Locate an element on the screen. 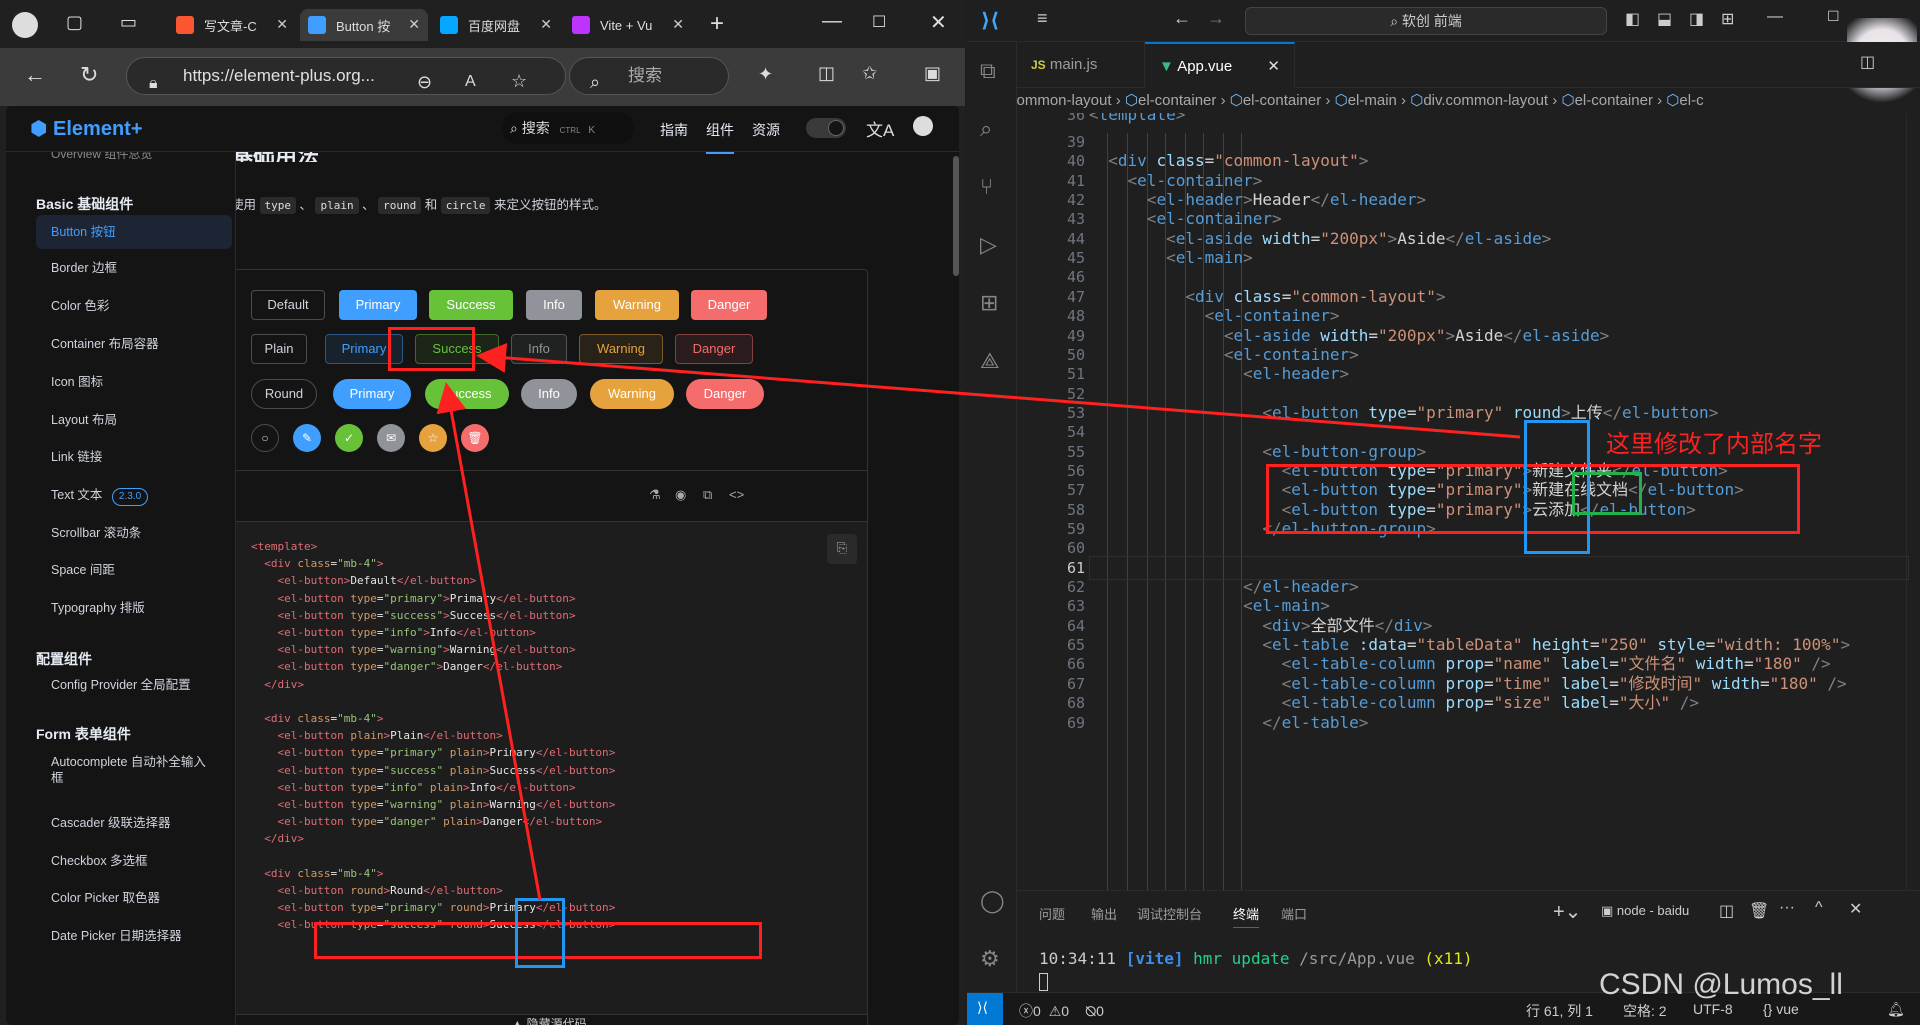  panel-tab-ports: 端口 is located at coordinates (1294, 913).